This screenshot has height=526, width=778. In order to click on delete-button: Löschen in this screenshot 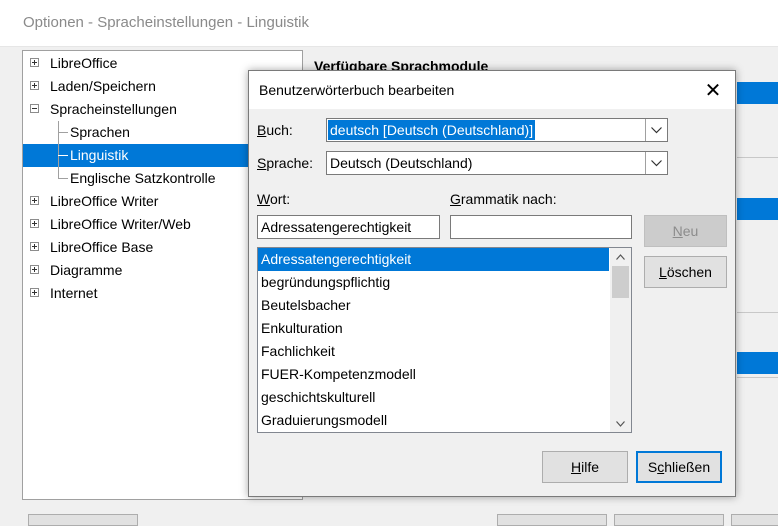, I will do `click(685, 272)`.